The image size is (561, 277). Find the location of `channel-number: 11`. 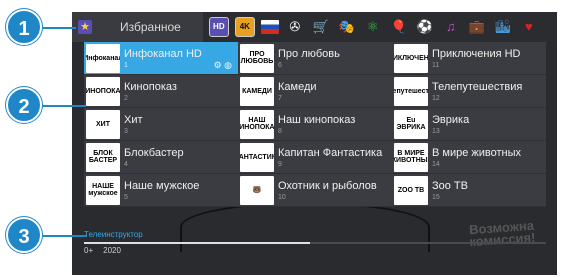

channel-number: 11 is located at coordinates (436, 65).